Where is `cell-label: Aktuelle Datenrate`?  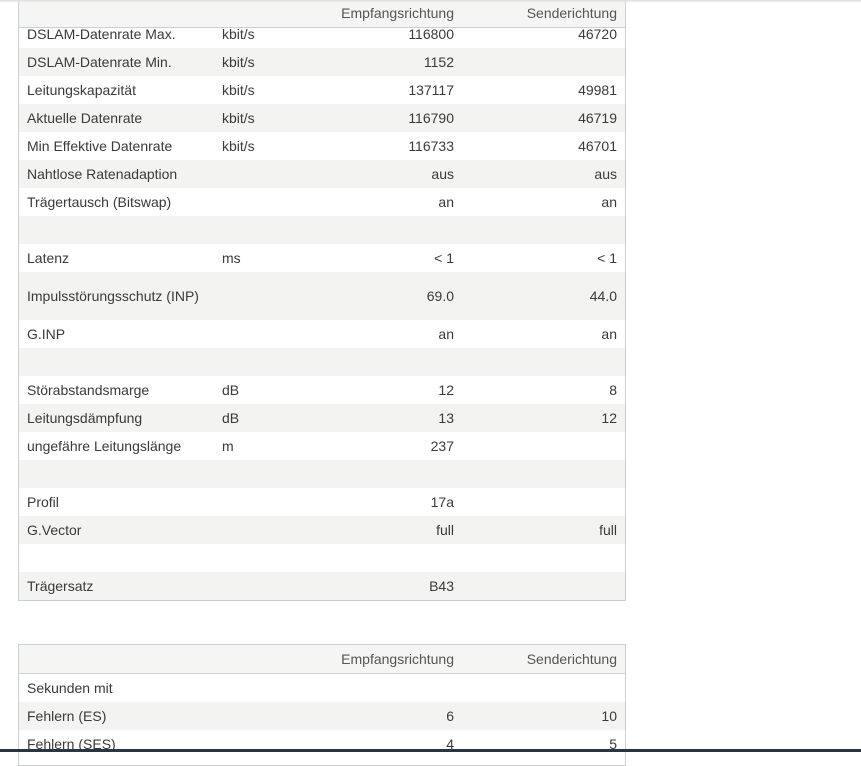 cell-label: Aktuelle Datenrate is located at coordinates (85, 118).